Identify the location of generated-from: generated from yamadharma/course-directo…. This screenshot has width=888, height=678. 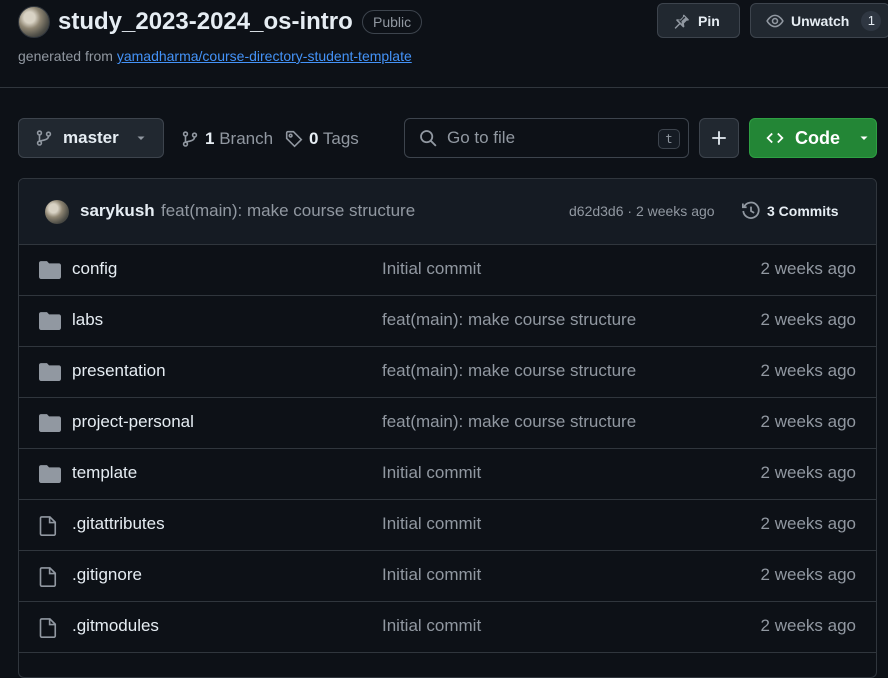
(215, 56).